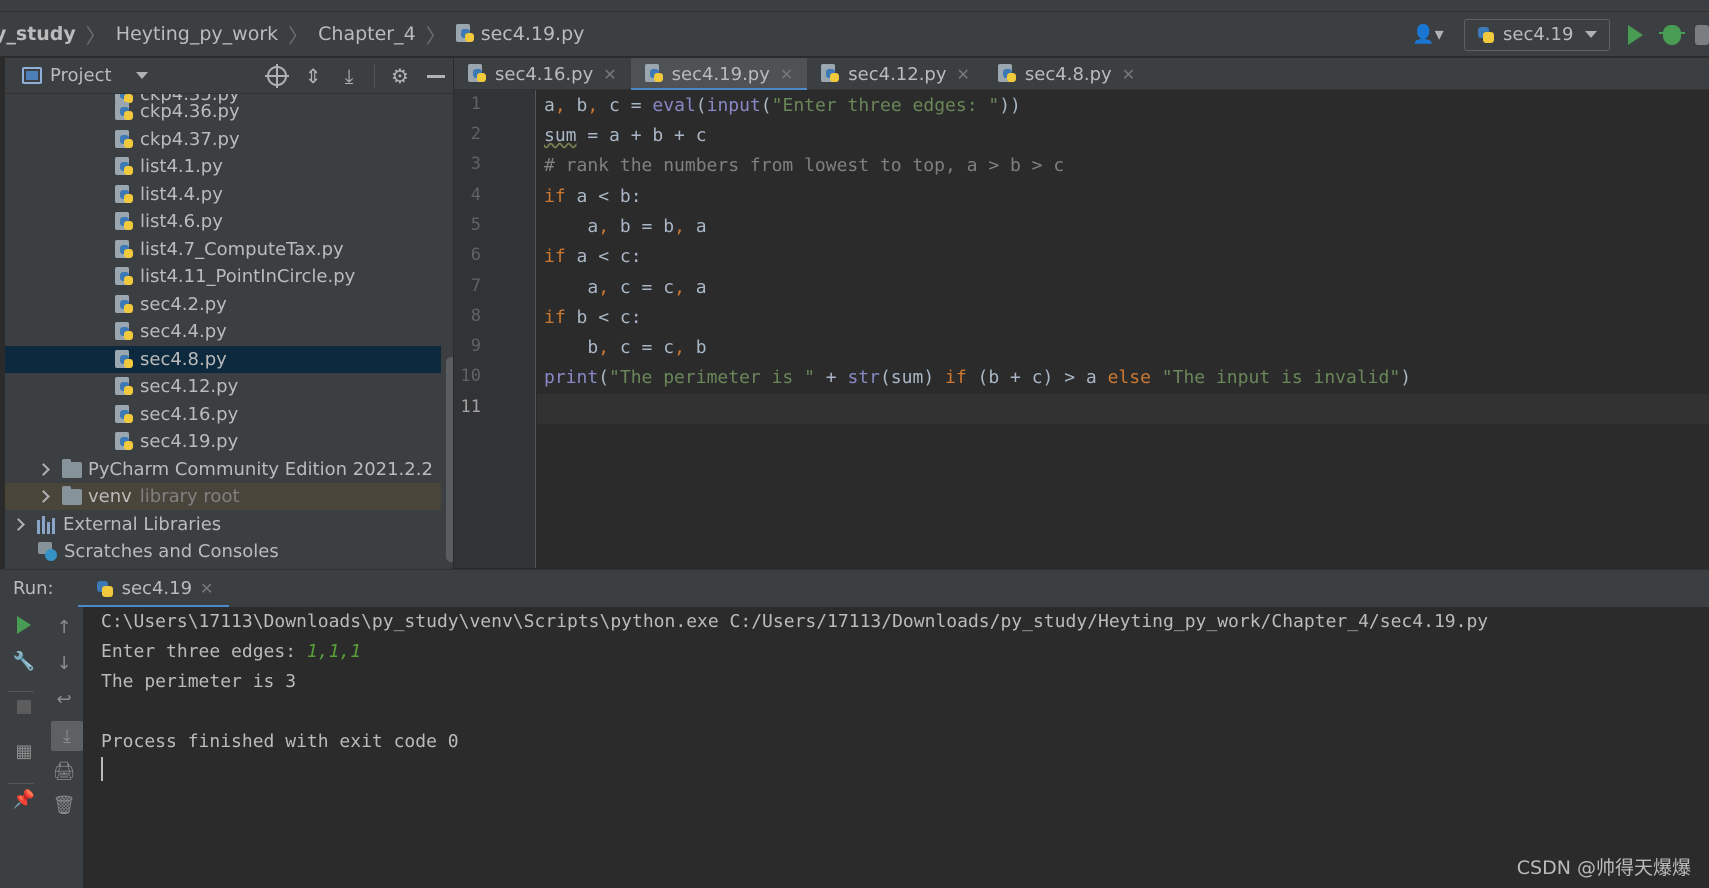 The width and height of the screenshot is (1709, 888). Describe the element at coordinates (1428, 35) in the screenshot. I see `user-icon: 👤▾` at that location.